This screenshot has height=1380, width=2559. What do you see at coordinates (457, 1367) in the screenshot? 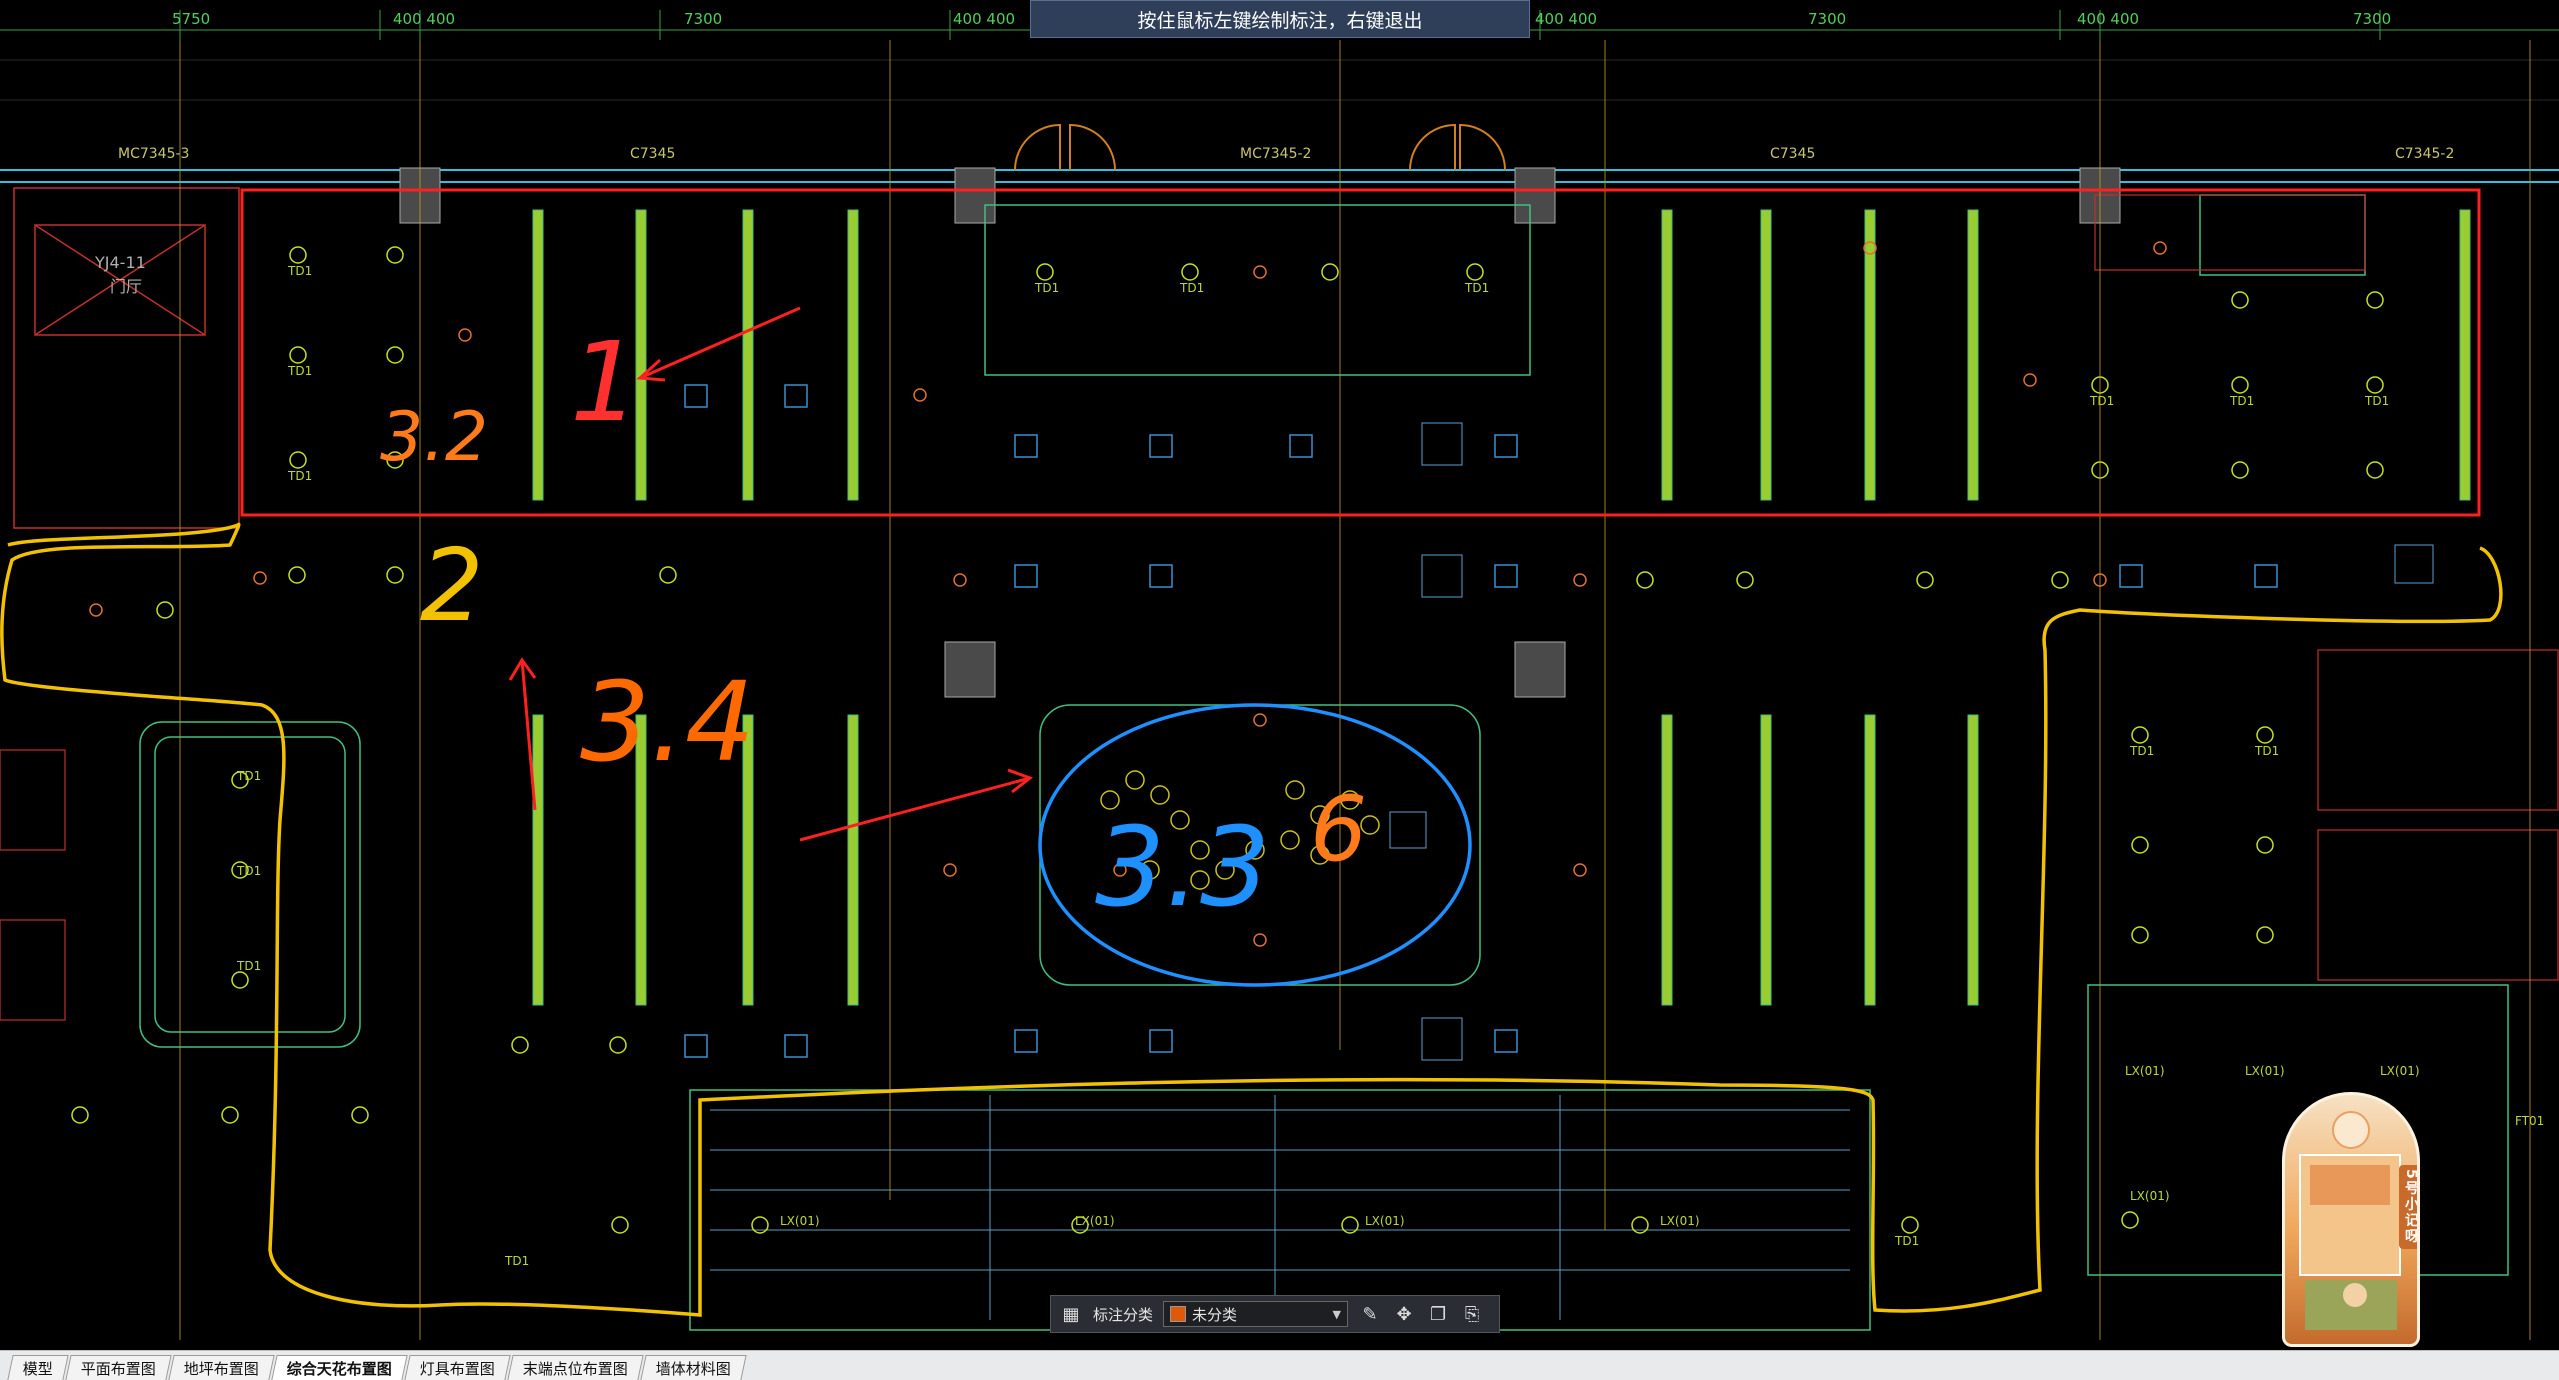
I see `tab-lighting-plan: 灯具布置图` at bounding box center [457, 1367].